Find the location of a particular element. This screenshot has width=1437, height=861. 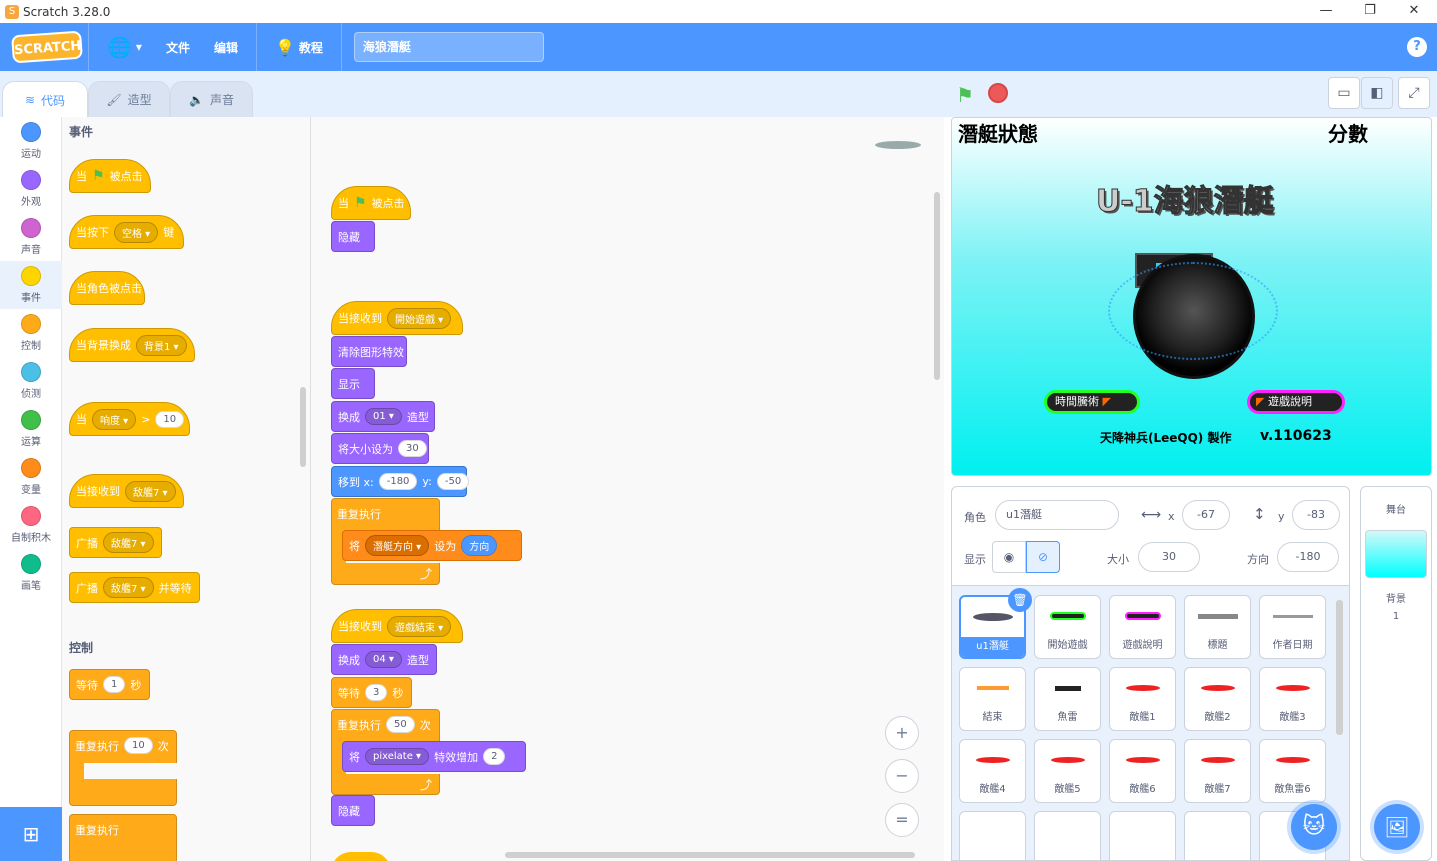

file-menu: 文件 is located at coordinates (178, 47).